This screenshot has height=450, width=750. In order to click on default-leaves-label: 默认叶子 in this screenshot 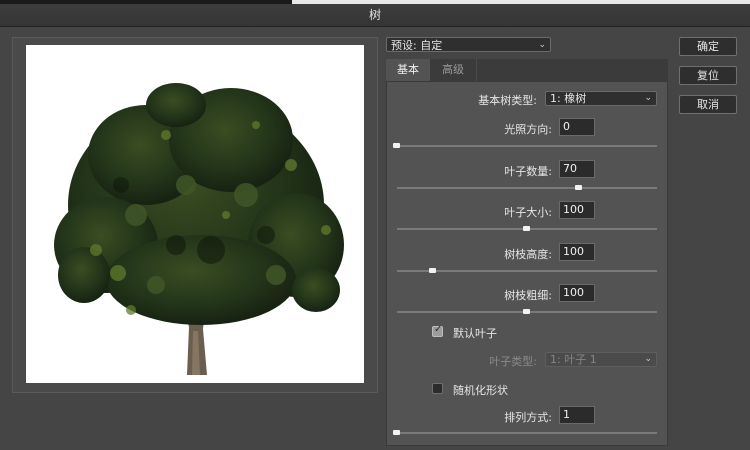, I will do `click(475, 333)`.